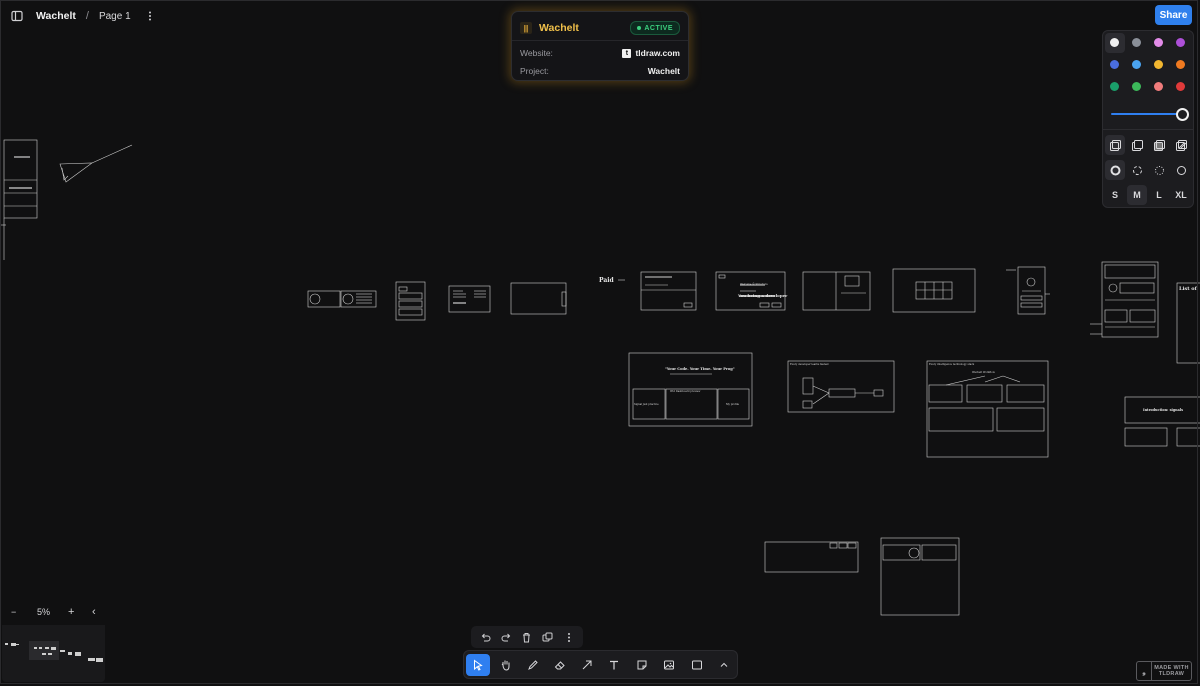  What do you see at coordinates (1162, 421) in the screenshot?
I see `frame-intro-signals` at bounding box center [1162, 421].